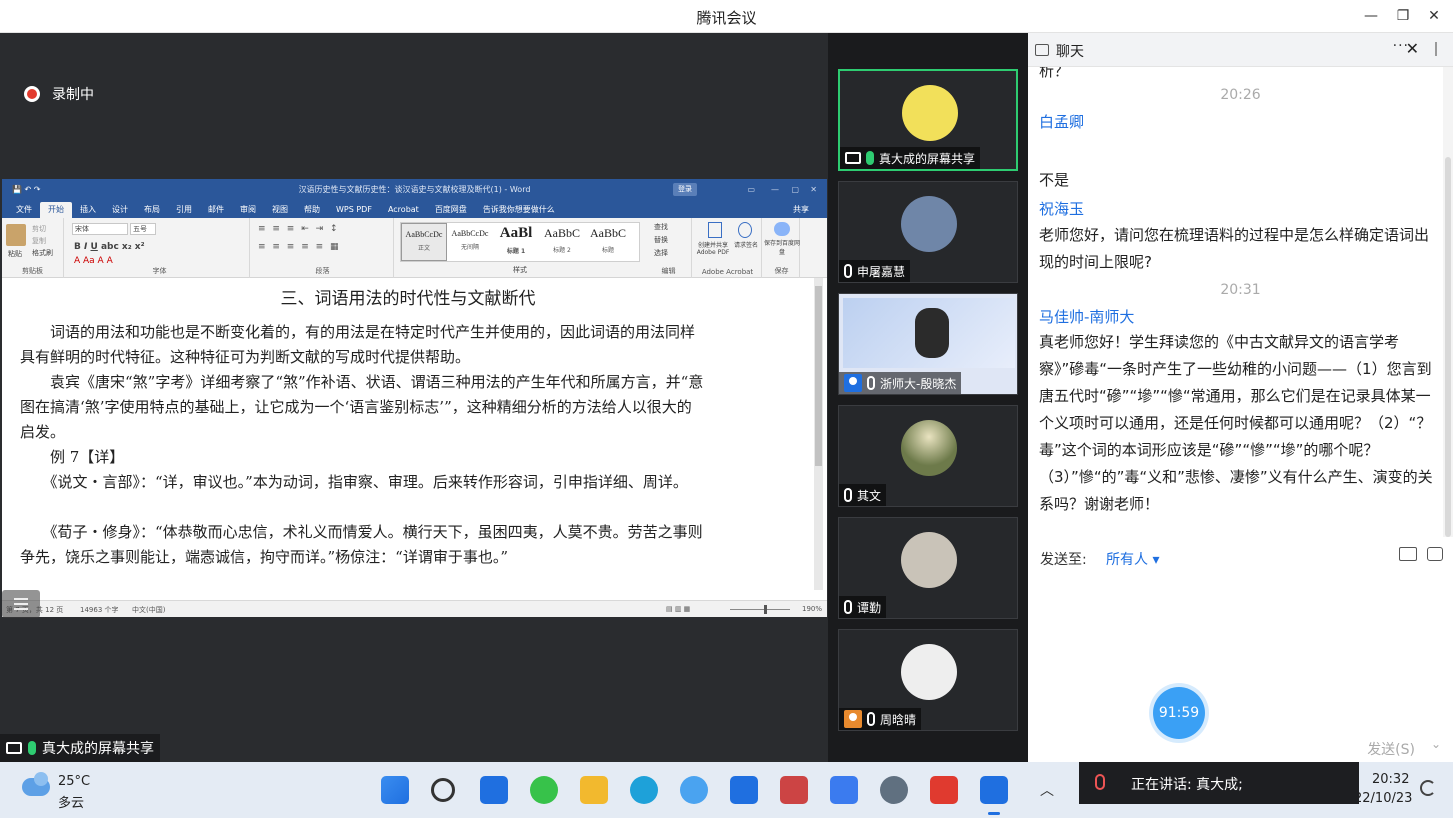  I want to click on send-button: 发送(S), so click(1391, 749).